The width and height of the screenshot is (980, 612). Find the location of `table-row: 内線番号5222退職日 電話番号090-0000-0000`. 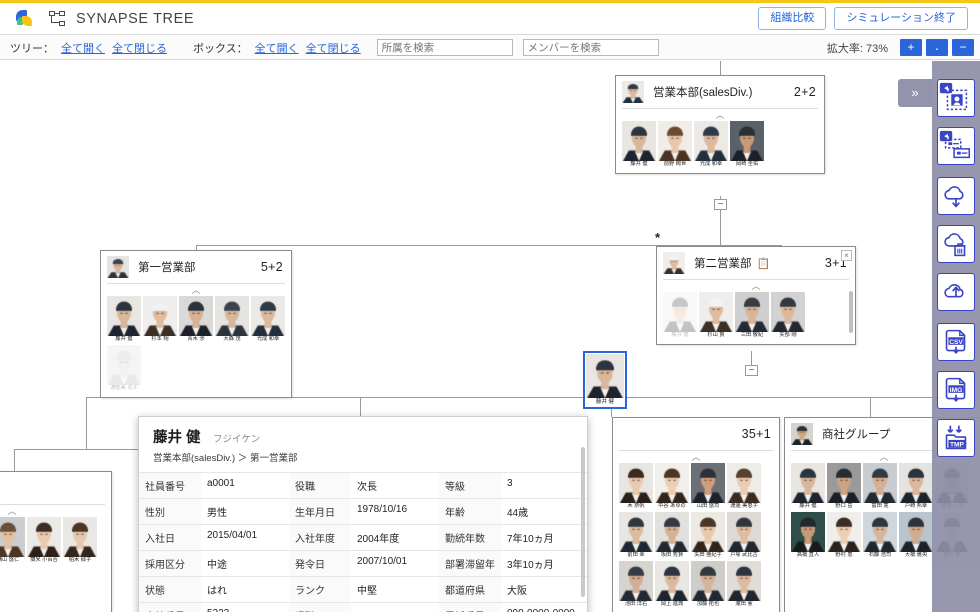

table-row: 内線番号5222退職日 電話番号090-0000-0000 is located at coordinates (363, 607).